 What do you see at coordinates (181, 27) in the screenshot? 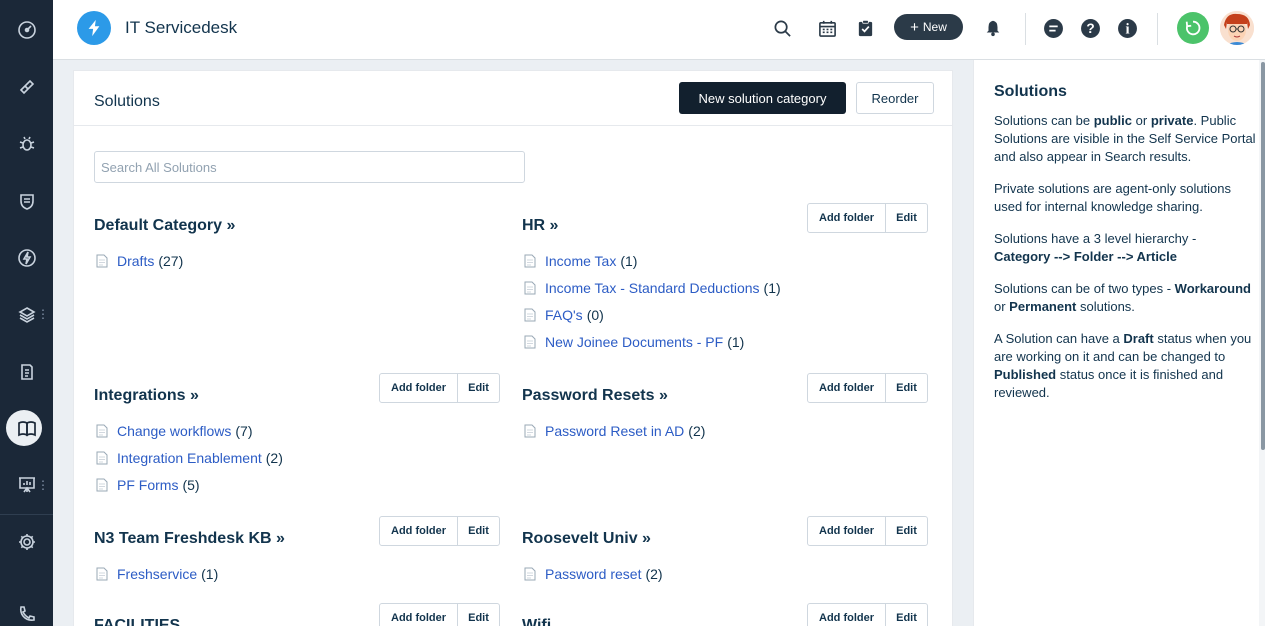
I see `app-title: IT Servicedesk` at bounding box center [181, 27].